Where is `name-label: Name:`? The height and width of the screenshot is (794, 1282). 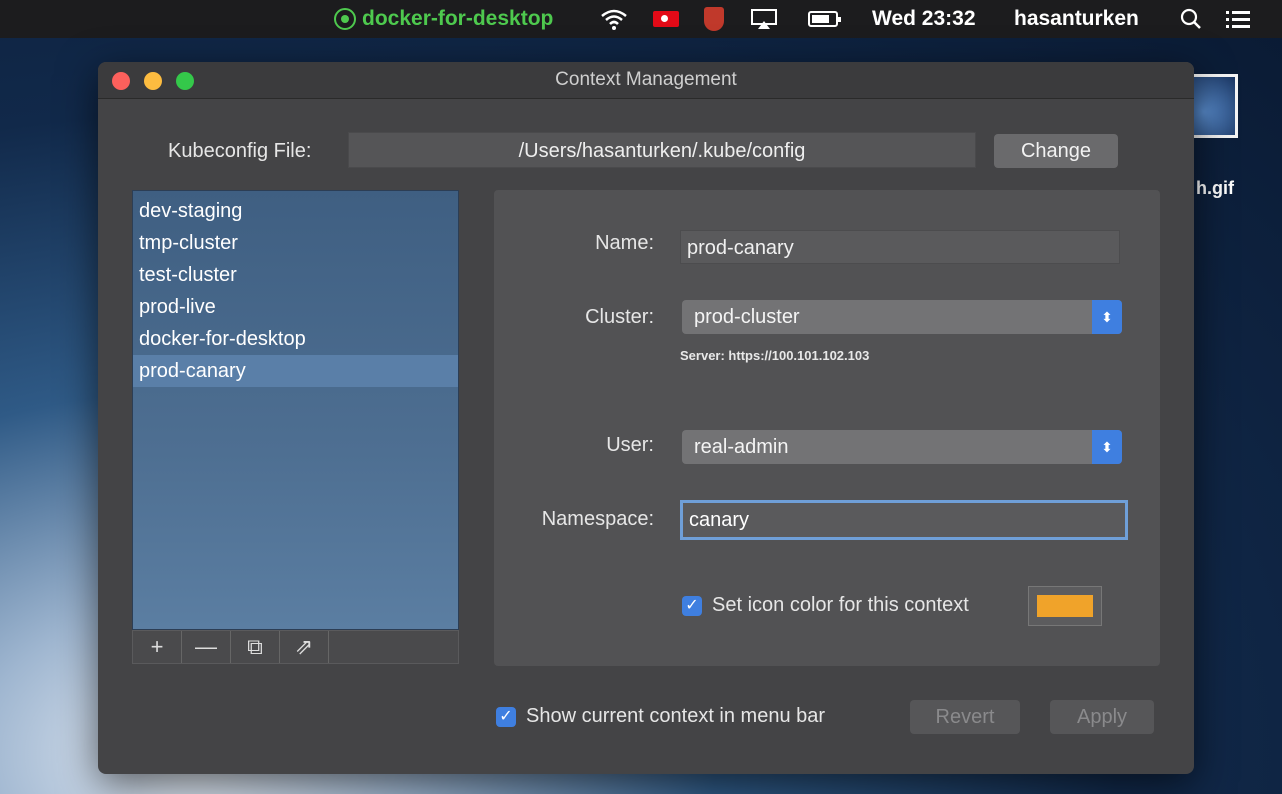
name-label: Name: is located at coordinates (624, 243).